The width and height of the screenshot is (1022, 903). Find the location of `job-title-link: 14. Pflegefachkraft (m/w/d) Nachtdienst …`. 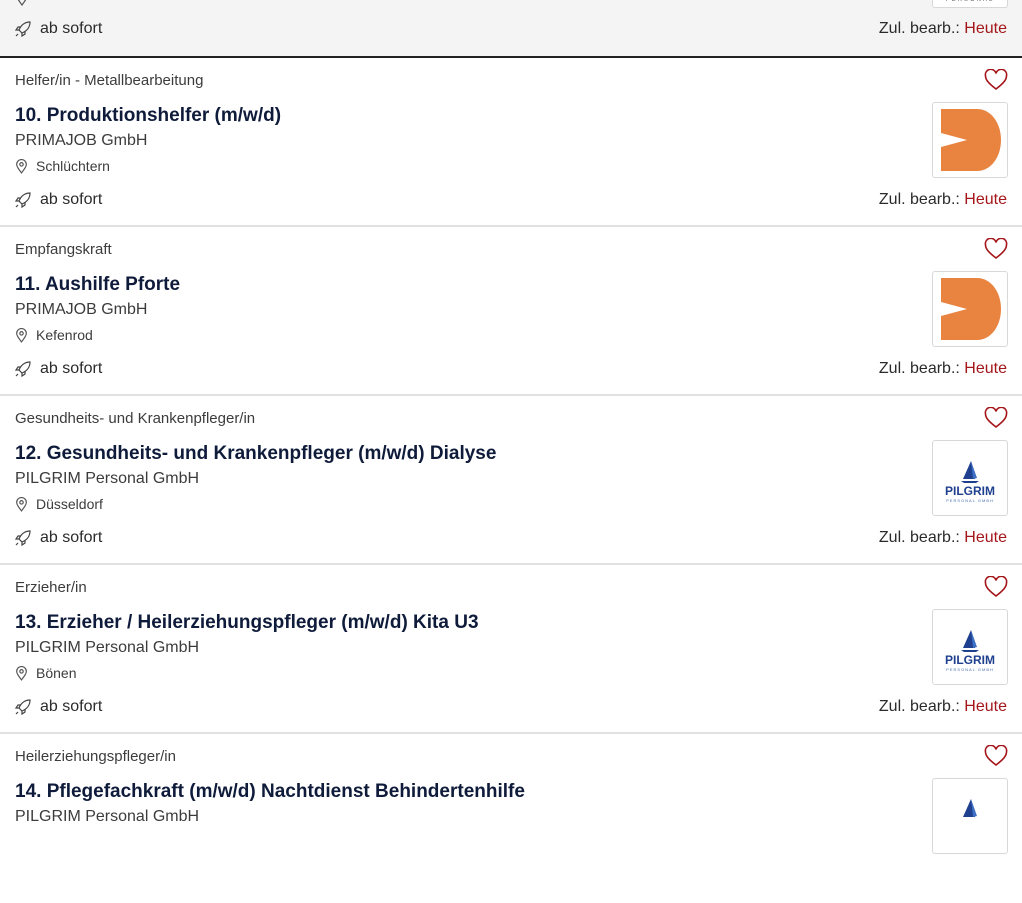

job-title-link: 14. Pflegefachkraft (m/w/d) Nachtdienst … is located at coordinates (270, 792).